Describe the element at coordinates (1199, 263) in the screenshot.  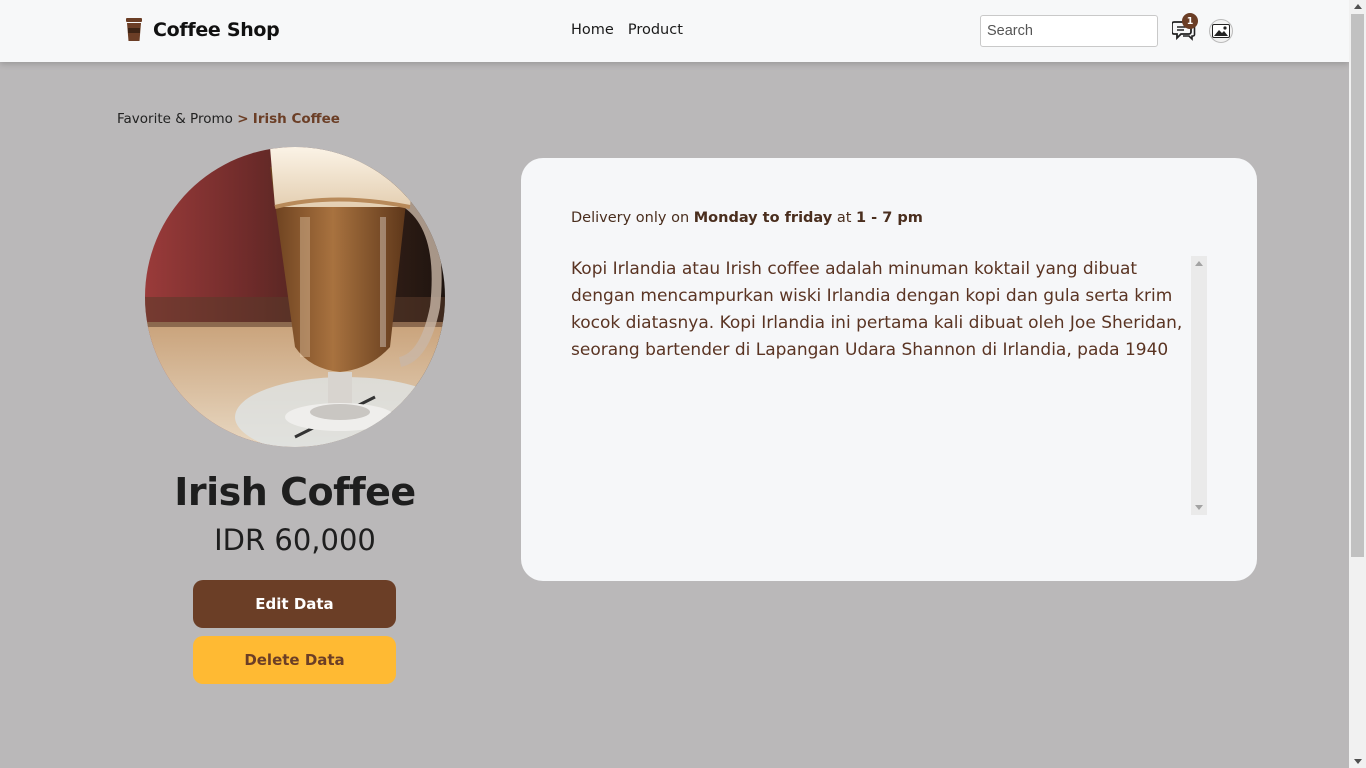
I see `description-scroll-up` at that location.